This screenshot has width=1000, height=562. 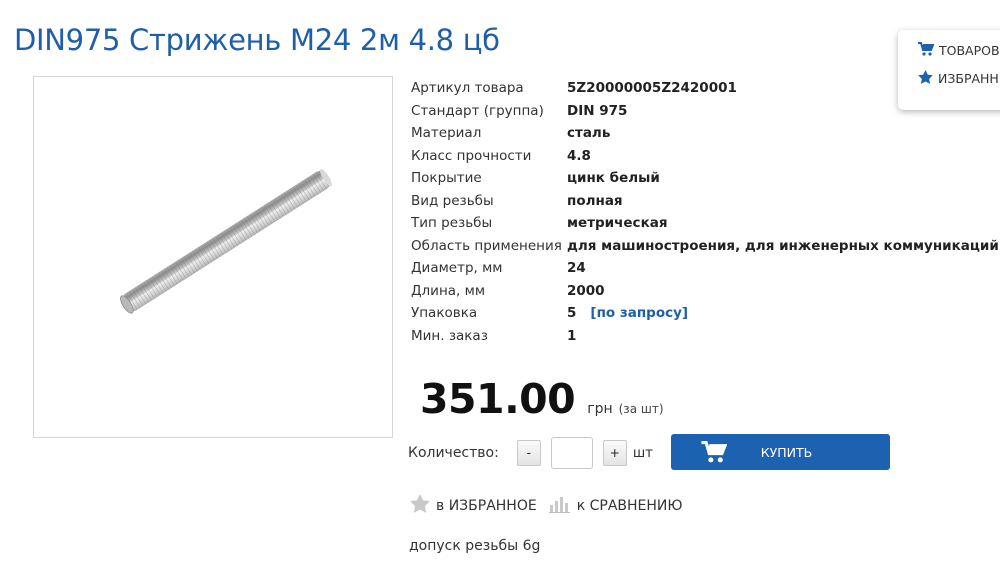 I want to click on spec-value: DIN 975, so click(x=597, y=110).